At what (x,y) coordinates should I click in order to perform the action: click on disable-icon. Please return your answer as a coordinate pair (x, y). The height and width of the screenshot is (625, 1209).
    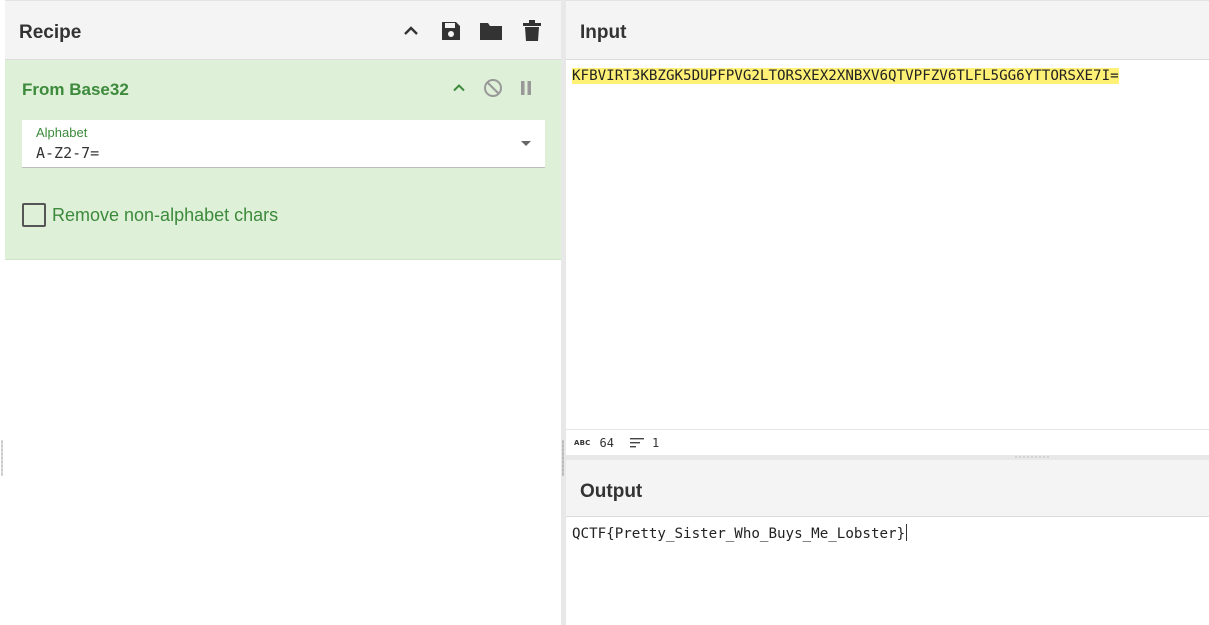
    Looking at the image, I should click on (493, 88).